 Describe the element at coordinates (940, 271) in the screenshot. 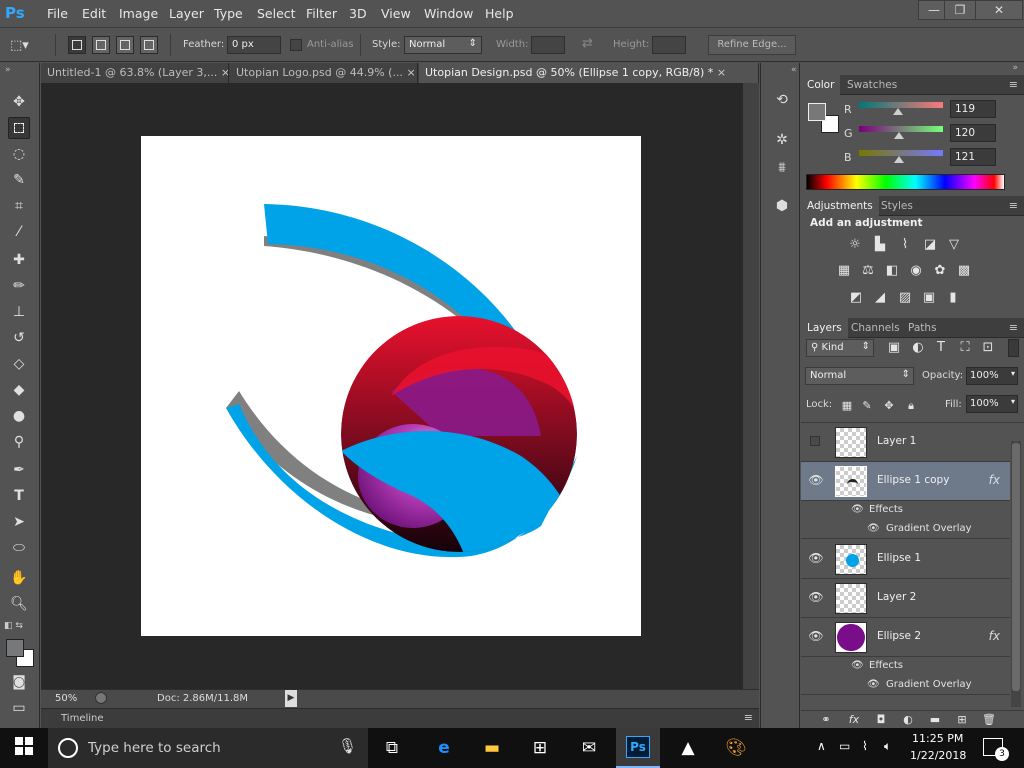

I see `channel-mixer-icon: ✿` at that location.